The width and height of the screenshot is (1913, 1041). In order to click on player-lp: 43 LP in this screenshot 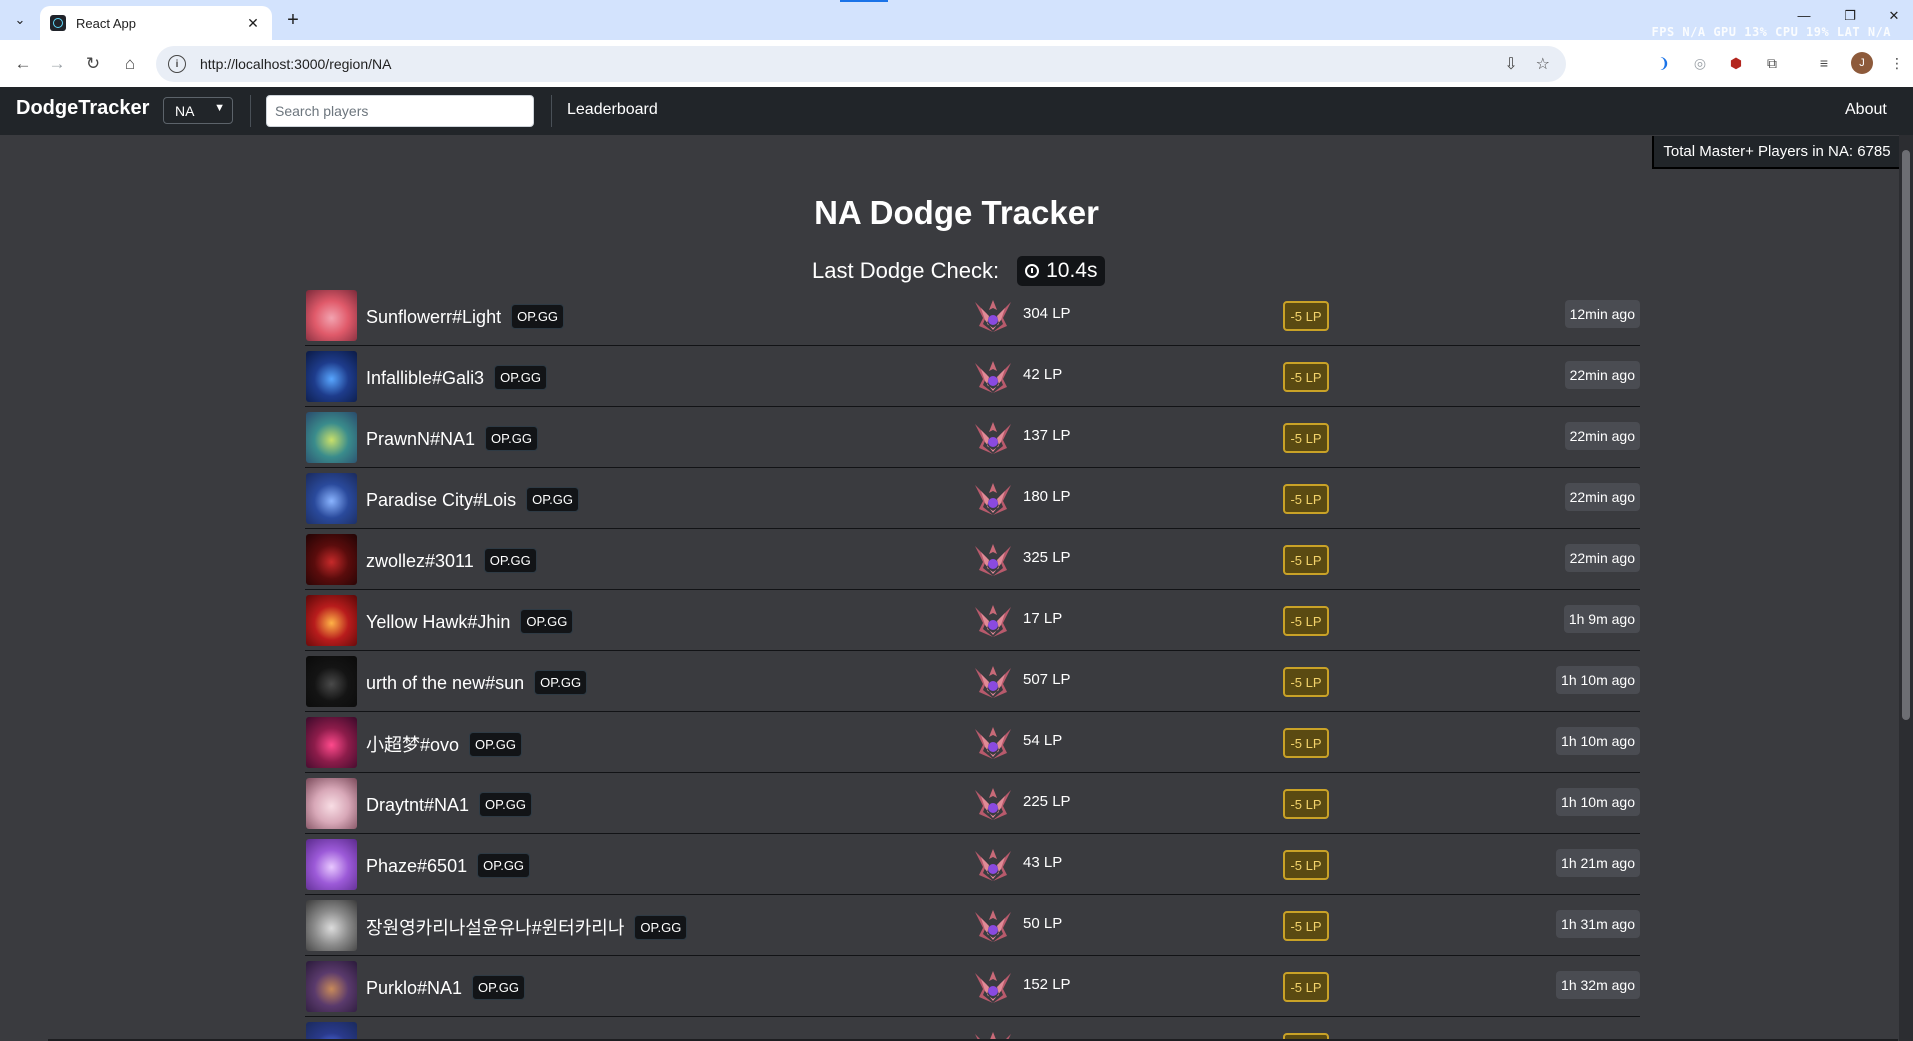, I will do `click(1043, 862)`.